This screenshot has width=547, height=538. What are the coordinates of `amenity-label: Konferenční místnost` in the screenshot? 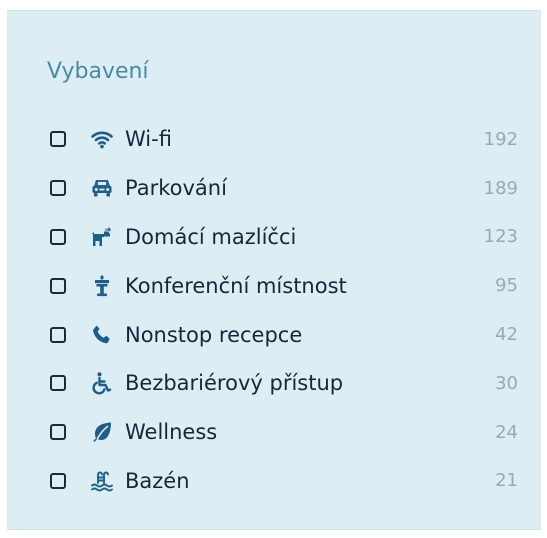 It's located at (236, 285).